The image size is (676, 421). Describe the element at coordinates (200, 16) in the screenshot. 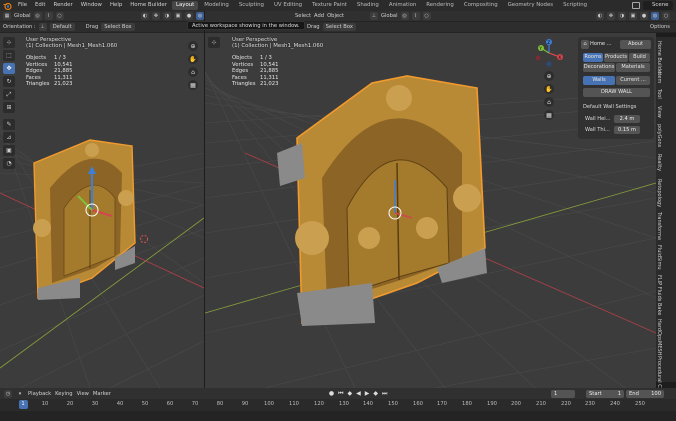

I see `shading-material-icon: ◍` at that location.